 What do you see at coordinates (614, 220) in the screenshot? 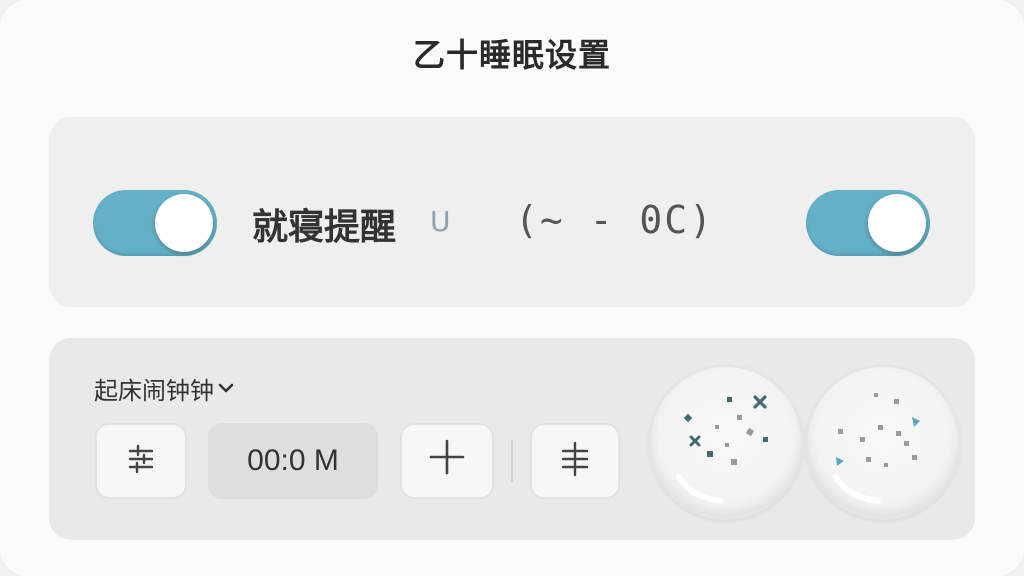
I see `bedtime-time-range: (~ - 0C)` at bounding box center [614, 220].